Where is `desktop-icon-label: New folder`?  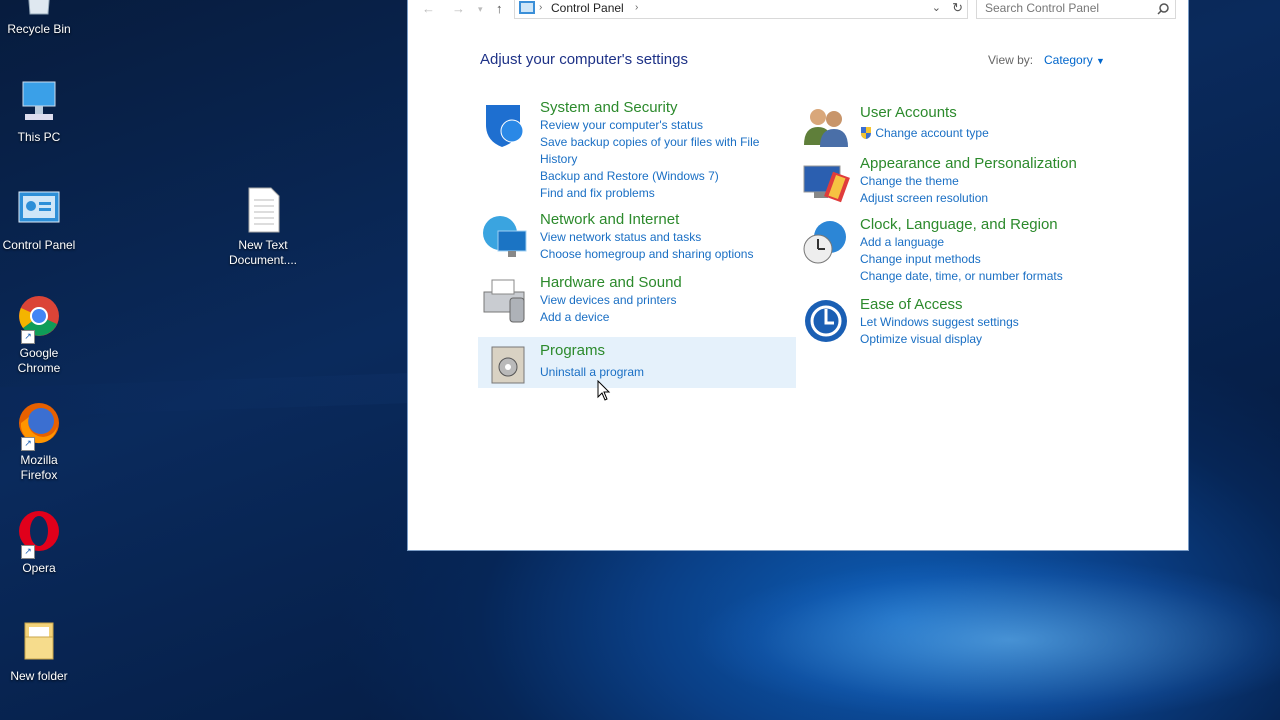 desktop-icon-label: New folder is located at coordinates (39, 676).